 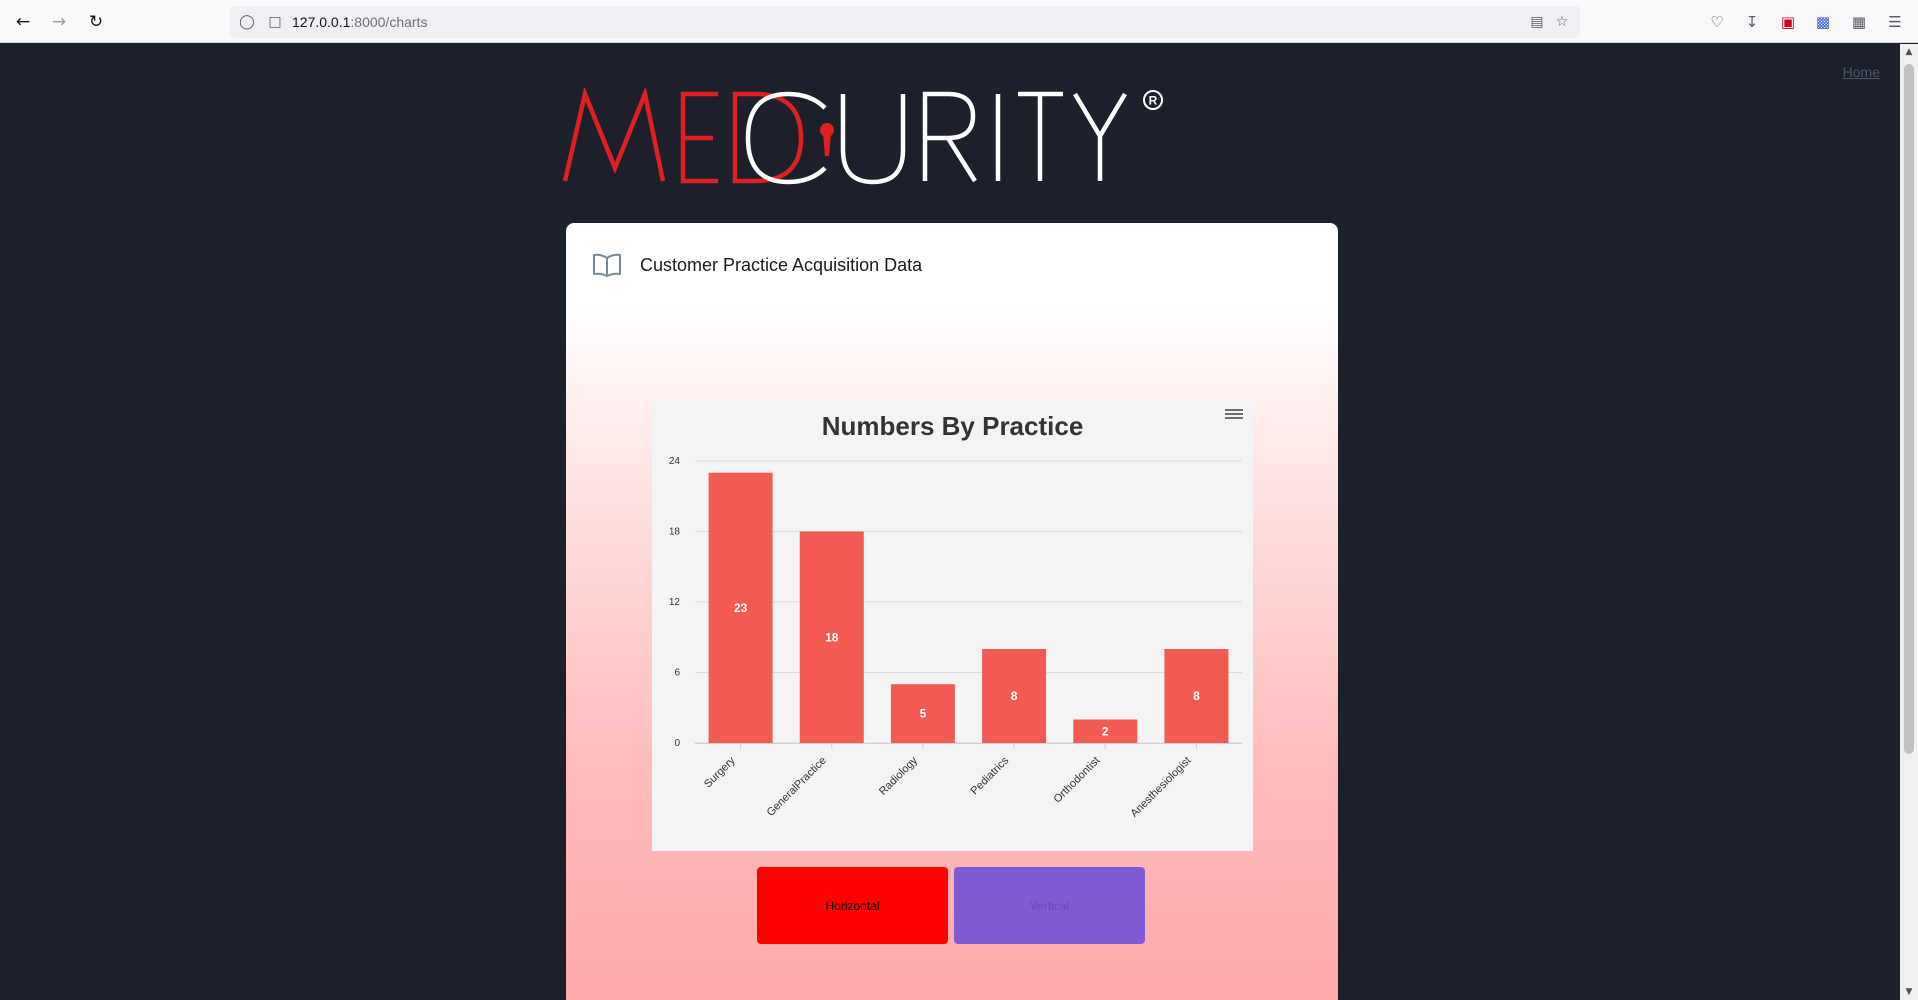 I want to click on bar-value-label: 2, so click(x=1105, y=731).